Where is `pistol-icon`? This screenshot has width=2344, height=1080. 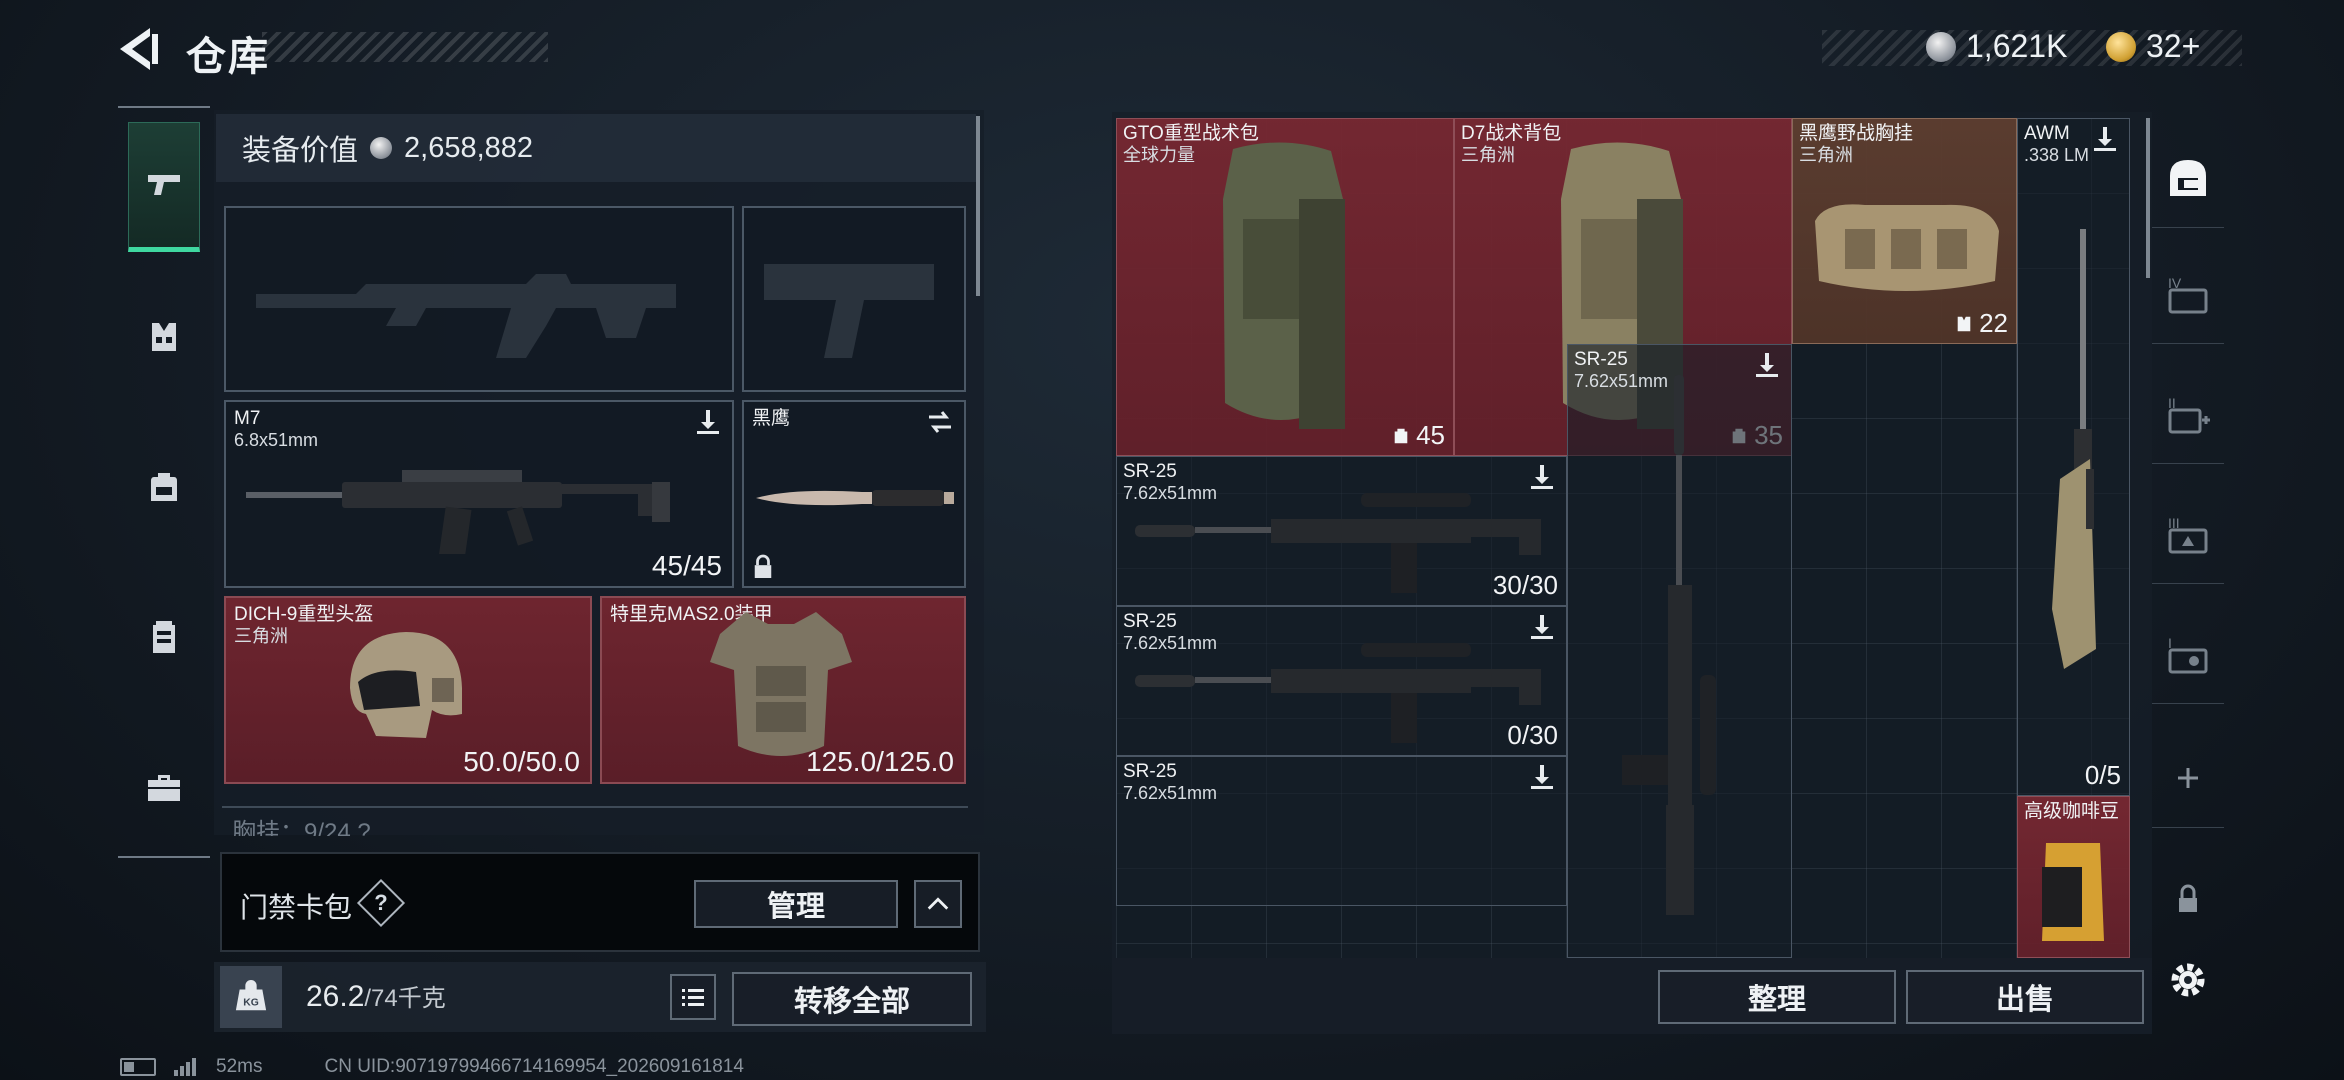 pistol-icon is located at coordinates (164, 185).